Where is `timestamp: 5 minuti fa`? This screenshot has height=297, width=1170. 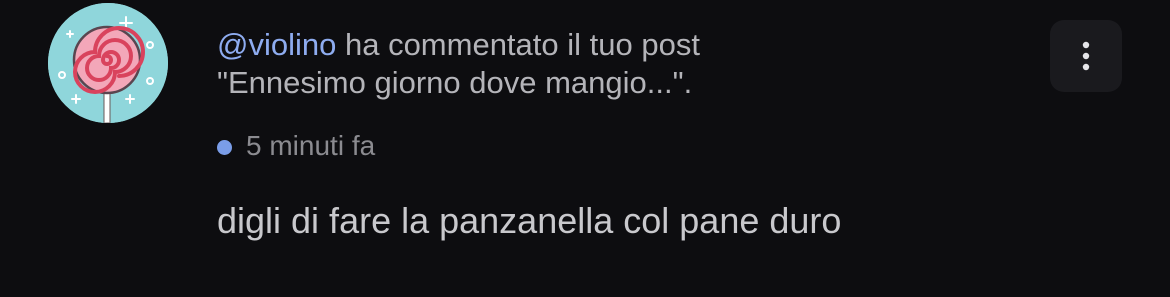 timestamp: 5 minuti fa is located at coordinates (311, 145).